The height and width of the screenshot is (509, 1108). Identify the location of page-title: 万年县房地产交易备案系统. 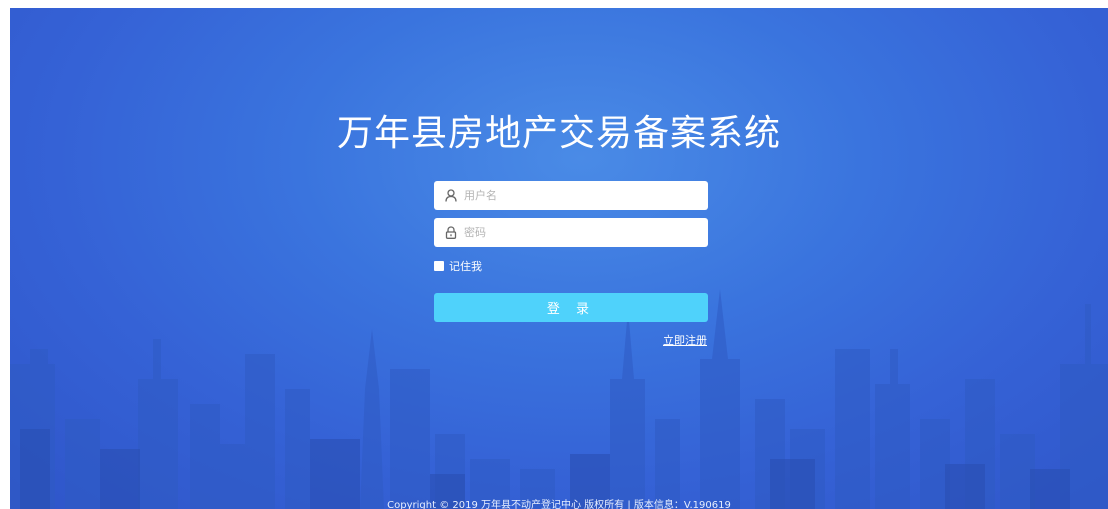
(558, 133).